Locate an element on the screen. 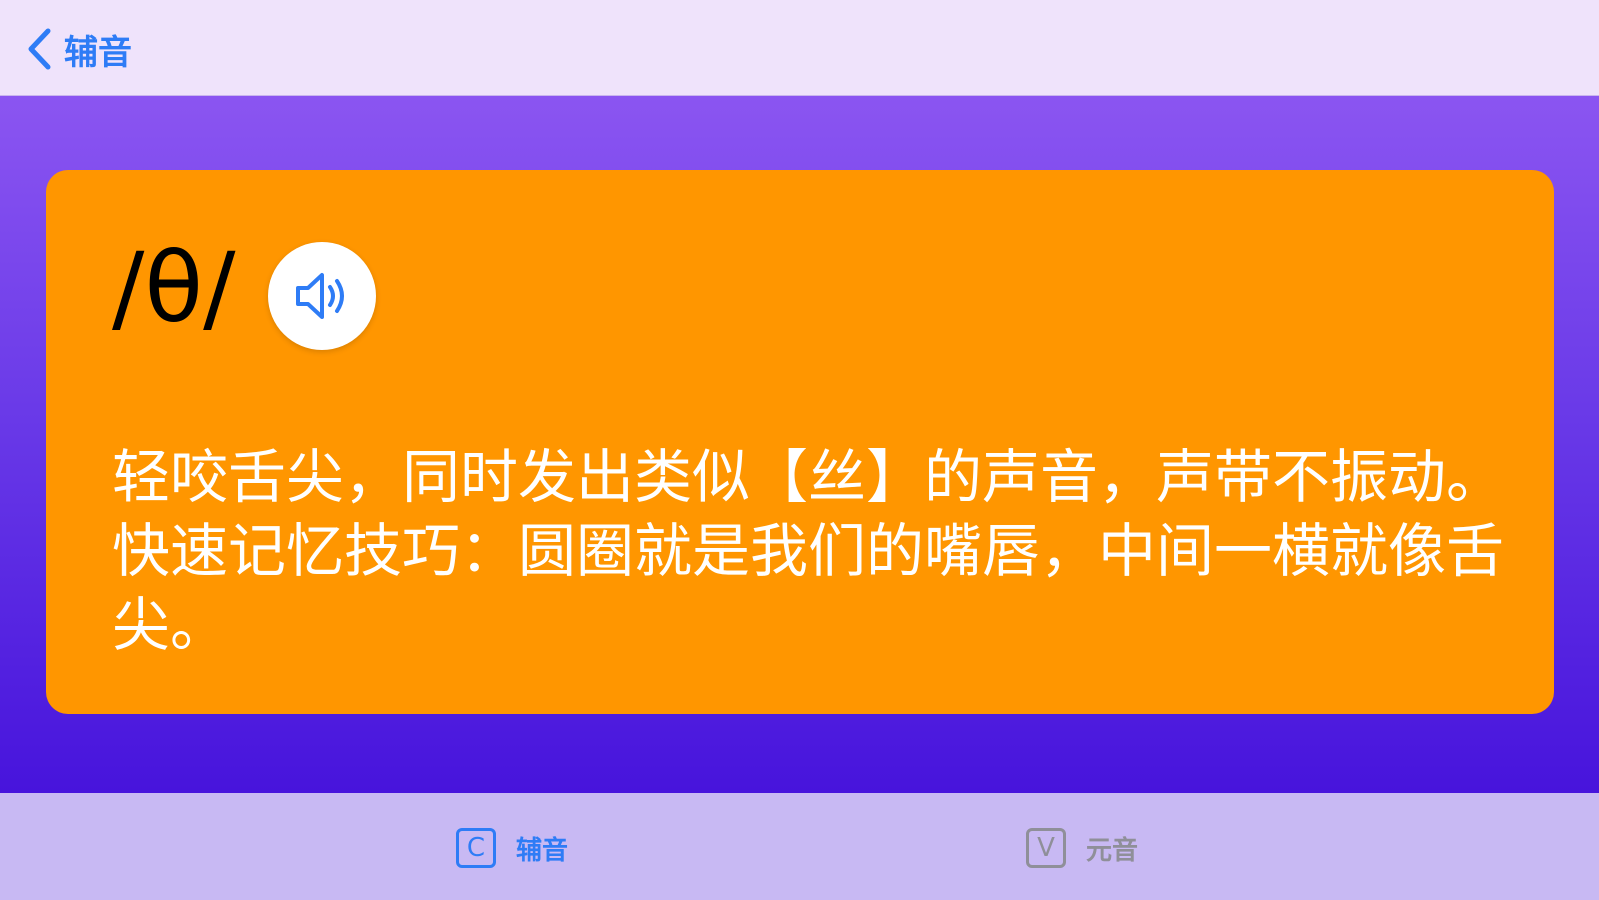 The width and height of the screenshot is (1599, 900). chevron-left-icon is located at coordinates (39, 49).